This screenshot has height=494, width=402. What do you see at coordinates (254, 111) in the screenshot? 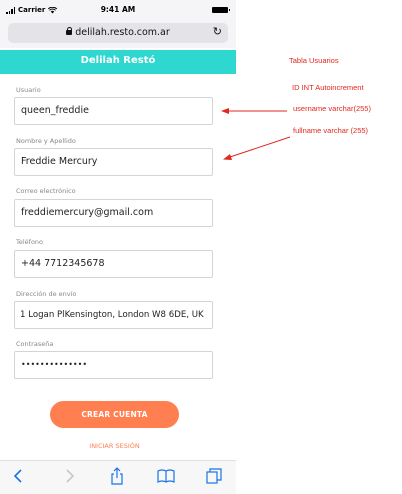
I see `username-arrow` at bounding box center [254, 111].